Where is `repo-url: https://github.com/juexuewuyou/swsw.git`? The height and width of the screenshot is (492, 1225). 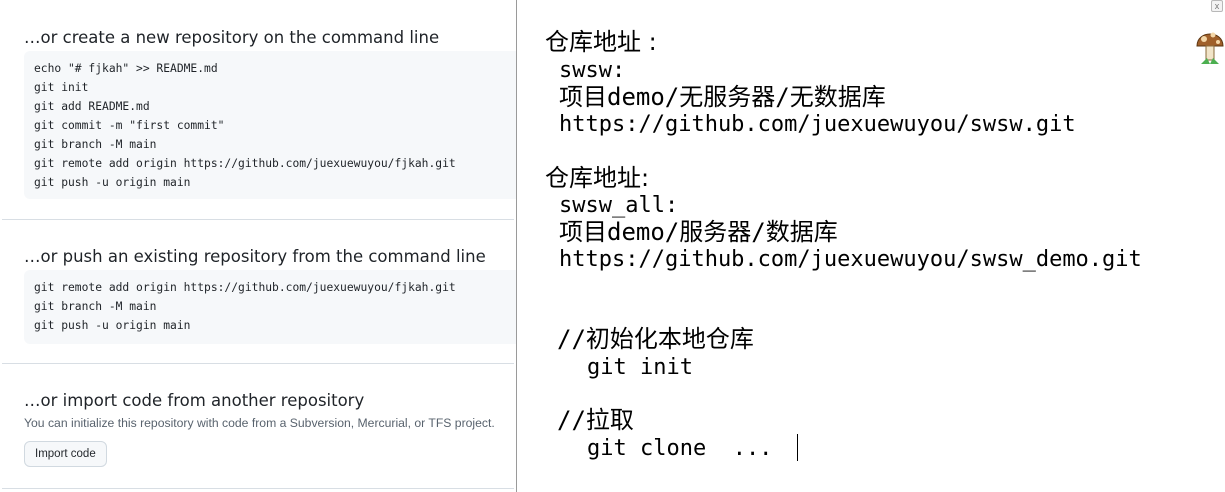 repo-url: https://github.com/juexuewuyou/swsw.git is located at coordinates (817, 124).